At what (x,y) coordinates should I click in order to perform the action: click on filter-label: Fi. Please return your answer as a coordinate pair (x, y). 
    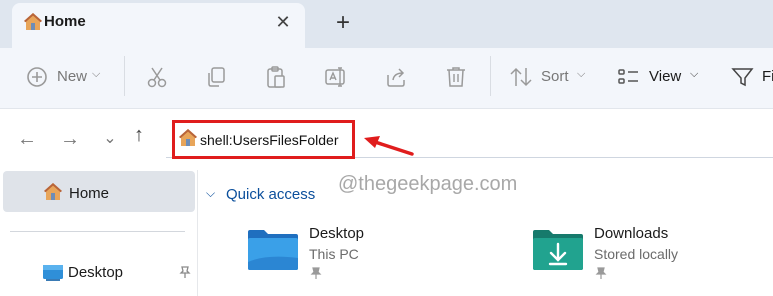
    Looking at the image, I should click on (767, 76).